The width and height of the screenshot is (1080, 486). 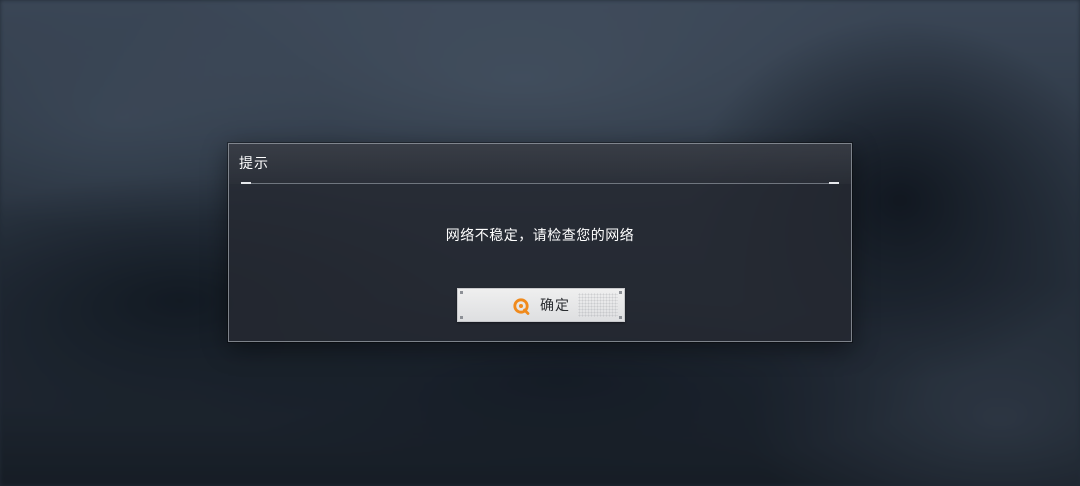 What do you see at coordinates (834, 183) in the screenshot?
I see `divider-cap-right` at bounding box center [834, 183].